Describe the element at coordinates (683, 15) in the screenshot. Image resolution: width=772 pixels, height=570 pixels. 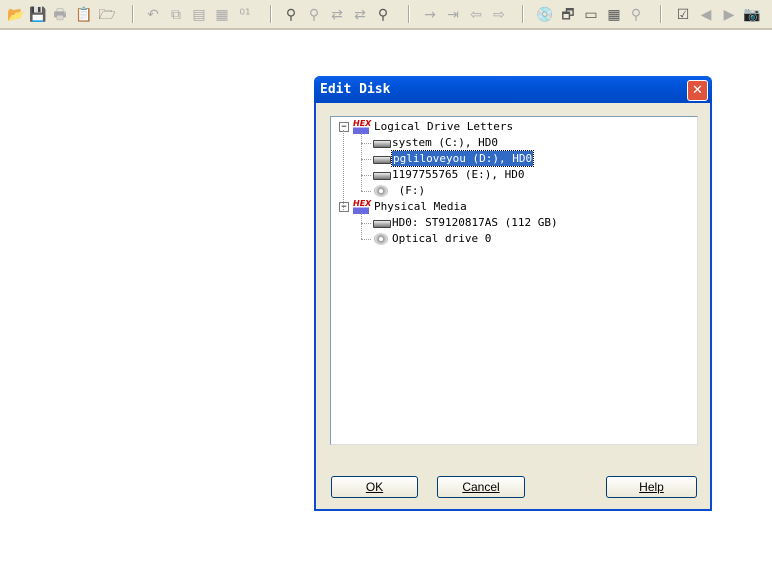
I see `checksum-icon: ☑` at that location.